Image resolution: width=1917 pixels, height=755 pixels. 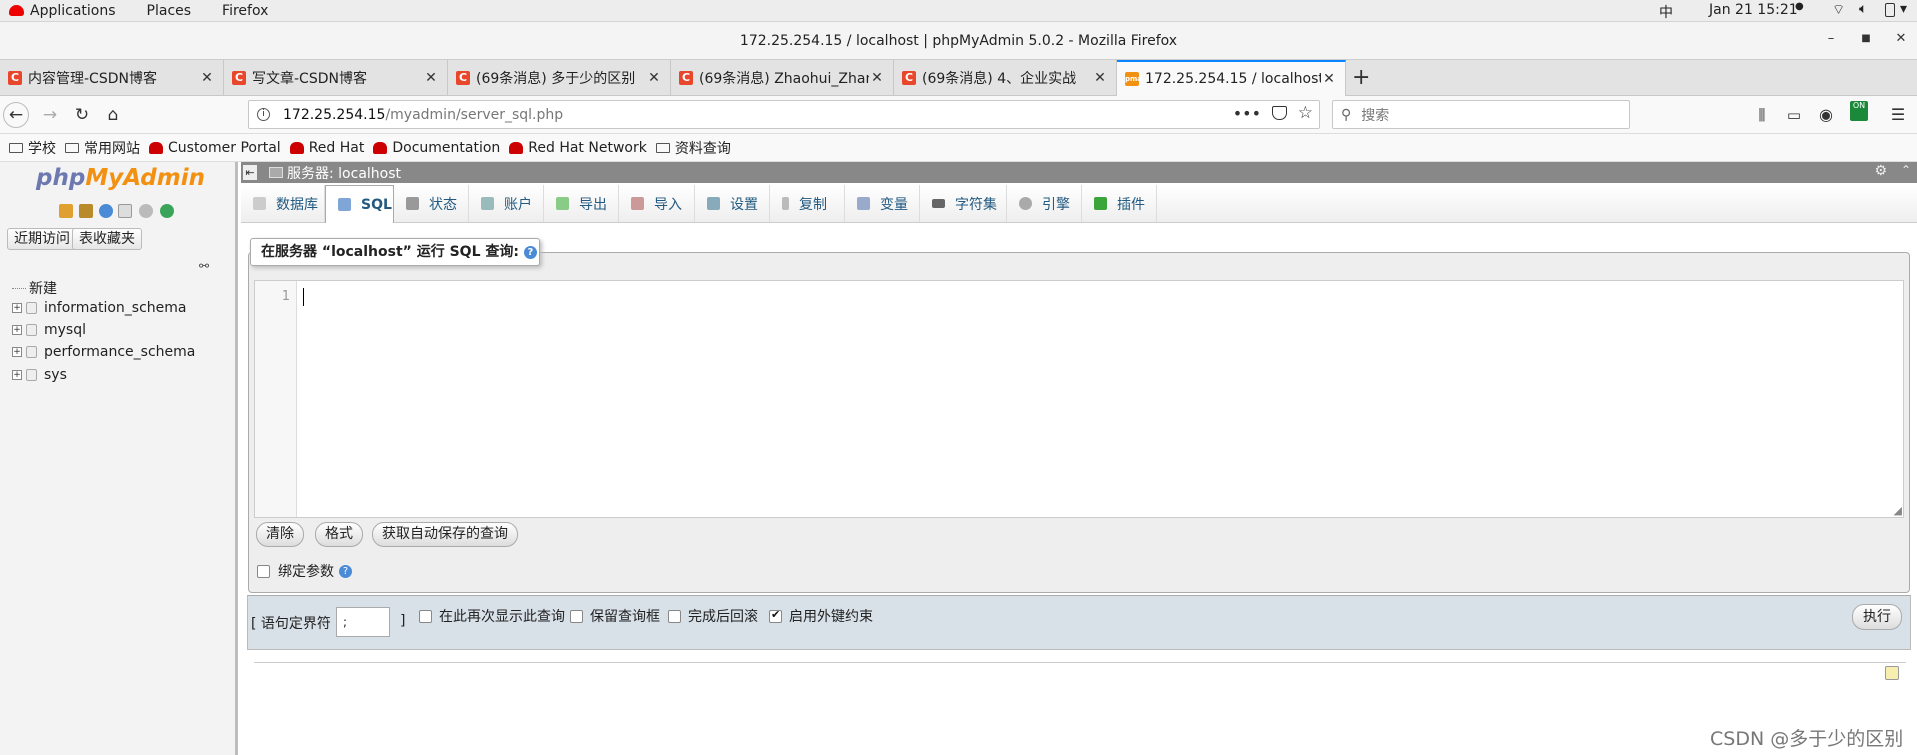 I want to click on tab-import: 导入, so click(x=657, y=203).